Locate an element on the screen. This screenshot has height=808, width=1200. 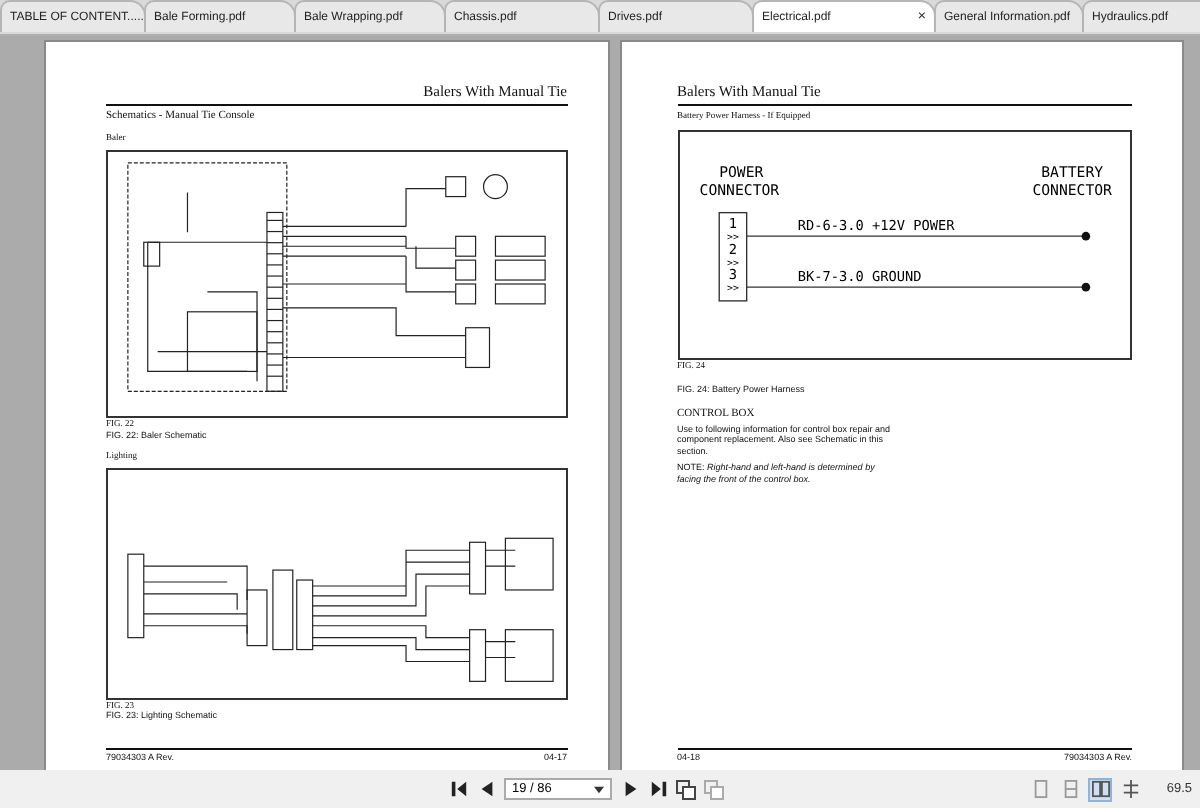
previous-page-button is located at coordinates (486, 789).